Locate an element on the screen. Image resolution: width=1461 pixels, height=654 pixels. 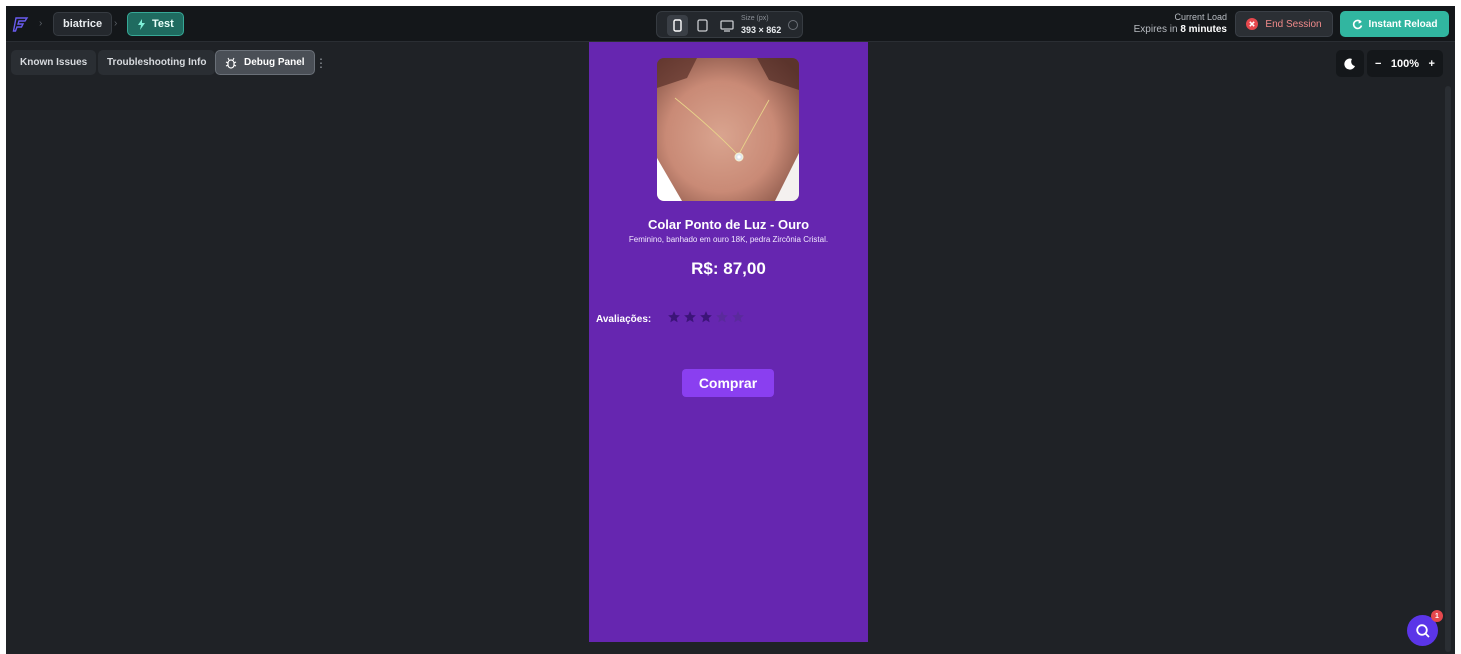
product-image is located at coordinates (728, 129).